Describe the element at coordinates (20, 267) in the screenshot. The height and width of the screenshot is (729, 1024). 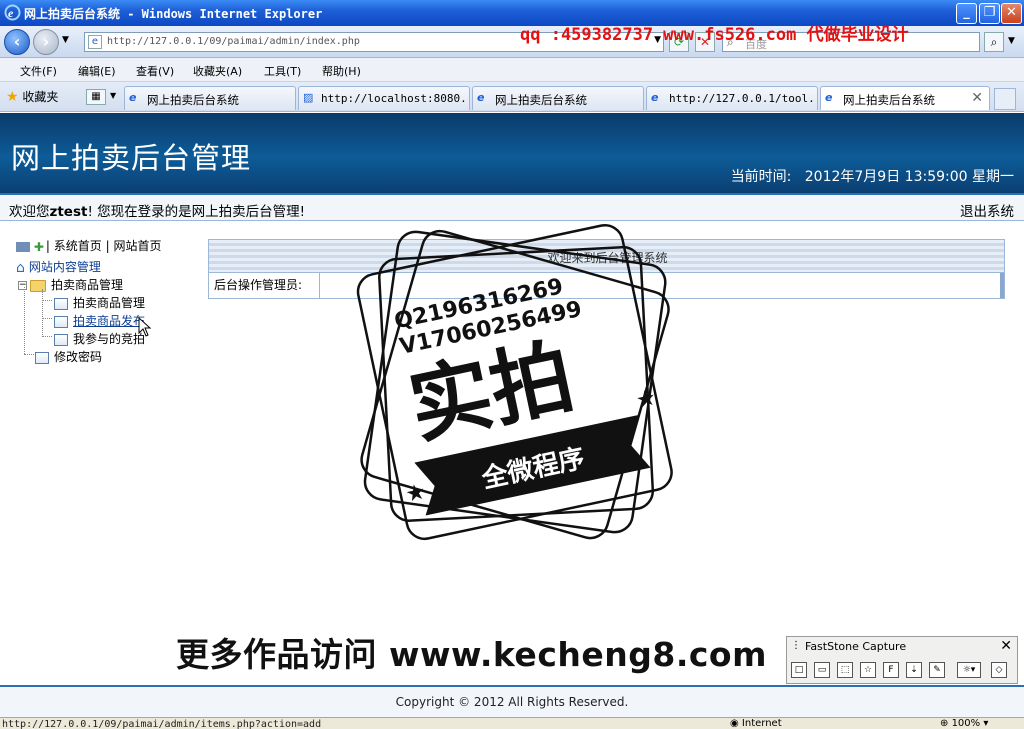
I see `home-icon: ⌂` at that location.